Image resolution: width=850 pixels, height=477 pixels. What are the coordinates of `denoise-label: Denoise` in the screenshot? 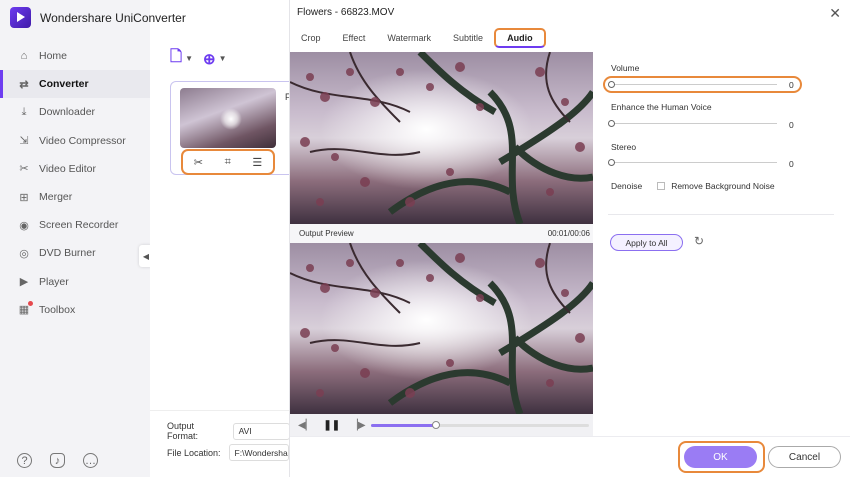 It's located at (627, 186).